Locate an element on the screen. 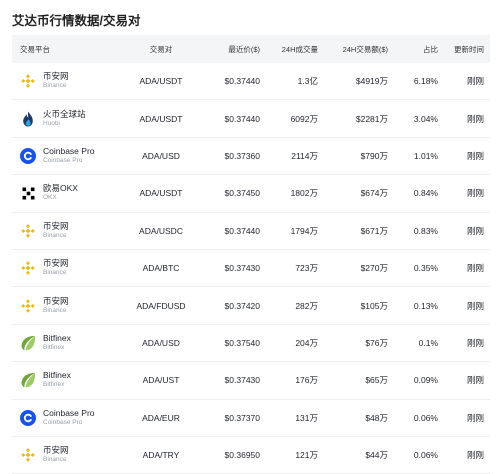 This screenshot has height=474, width=500. share-cell: 1.01% is located at coordinates (425, 155).